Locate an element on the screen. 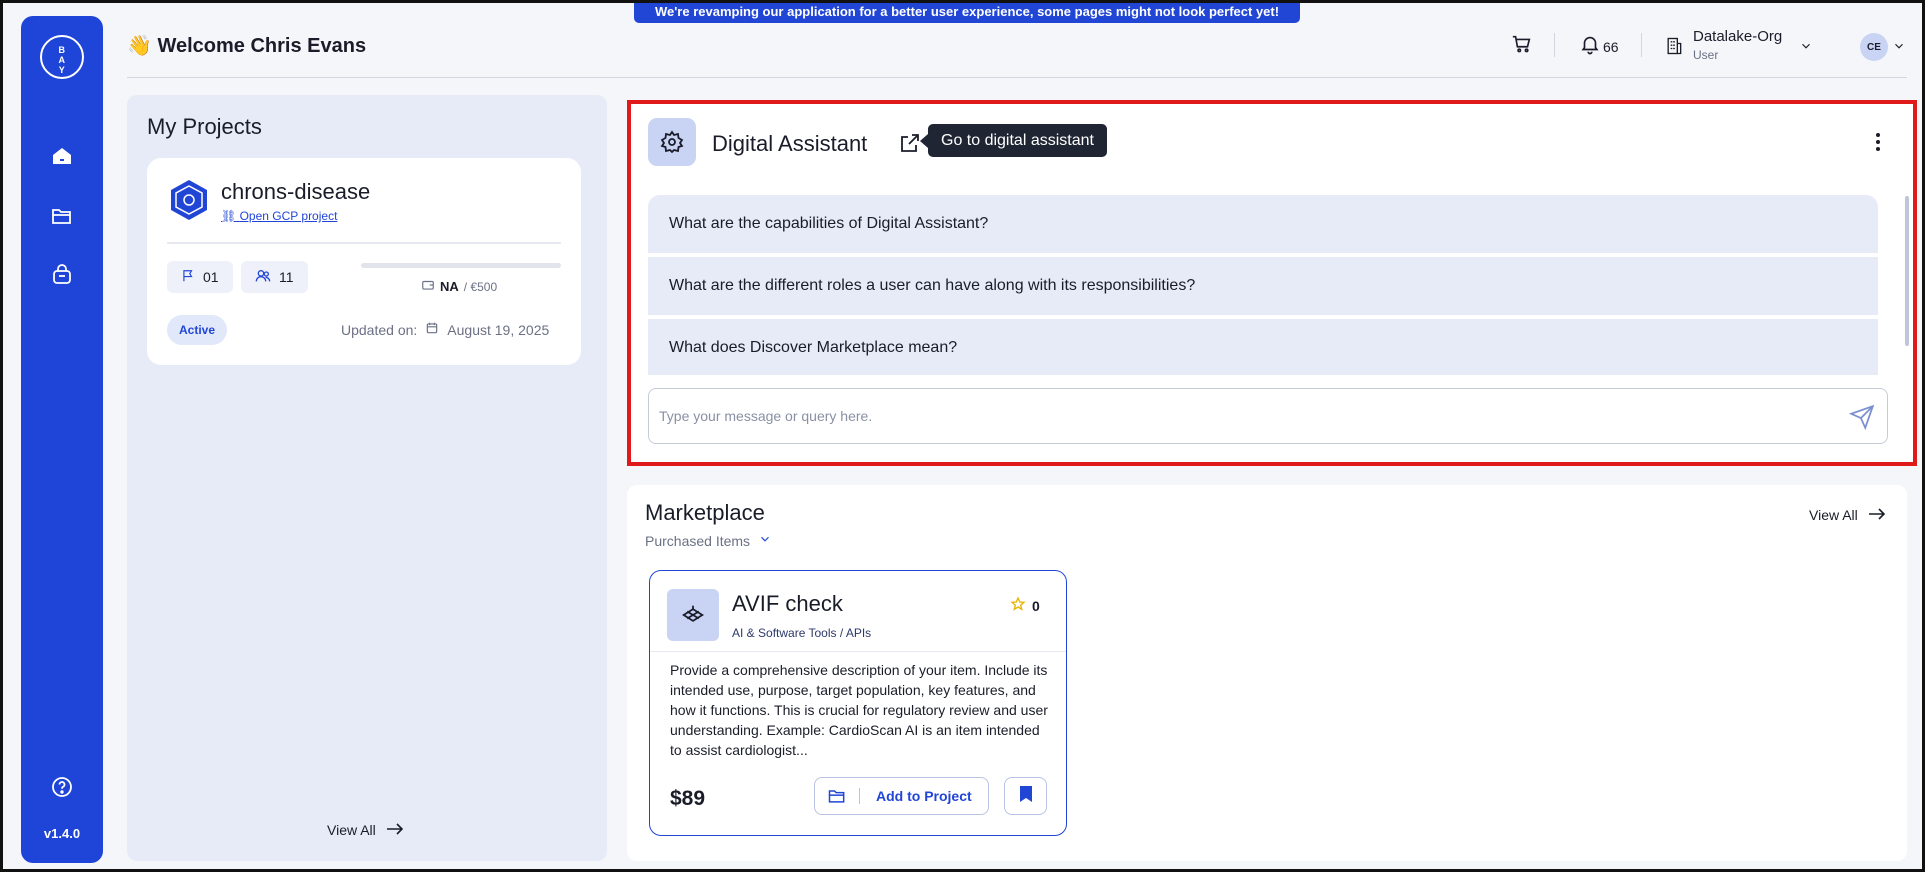 This screenshot has width=1925, height=872. user-chevron-down-icon is located at coordinates (1899, 46).